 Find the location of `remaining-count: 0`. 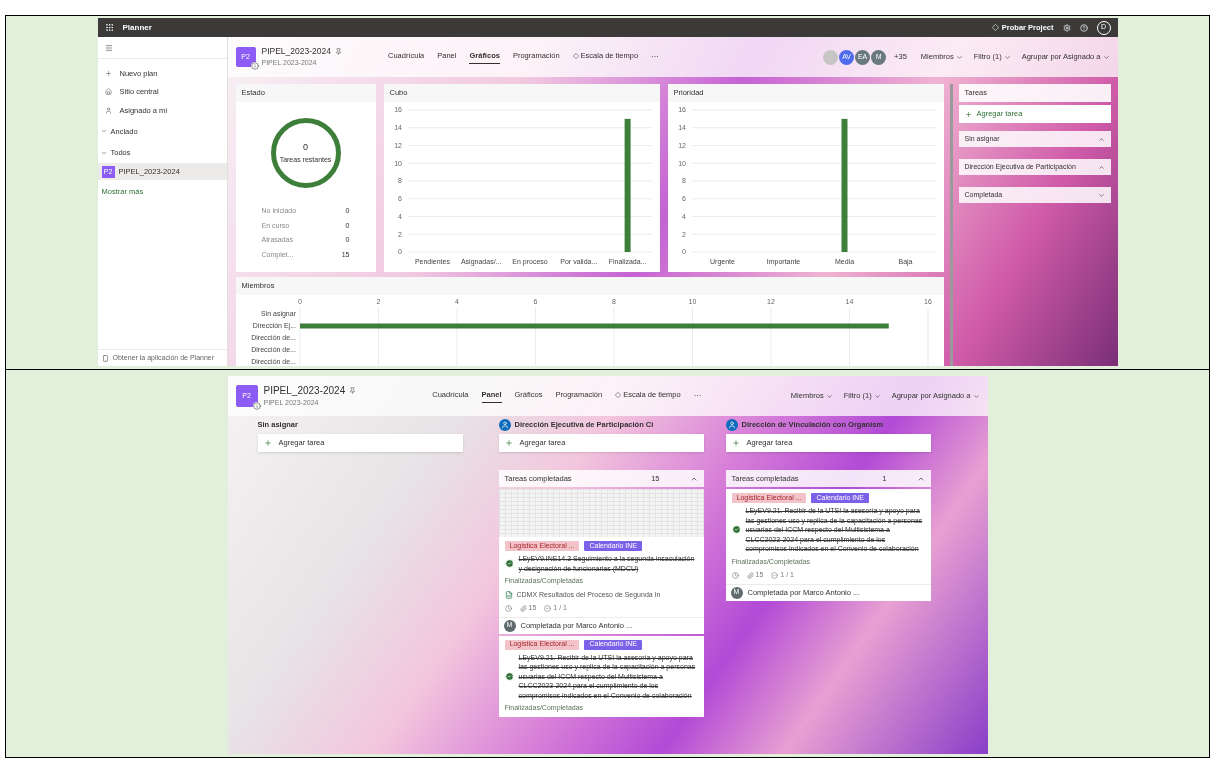

remaining-count: 0 is located at coordinates (305, 147).